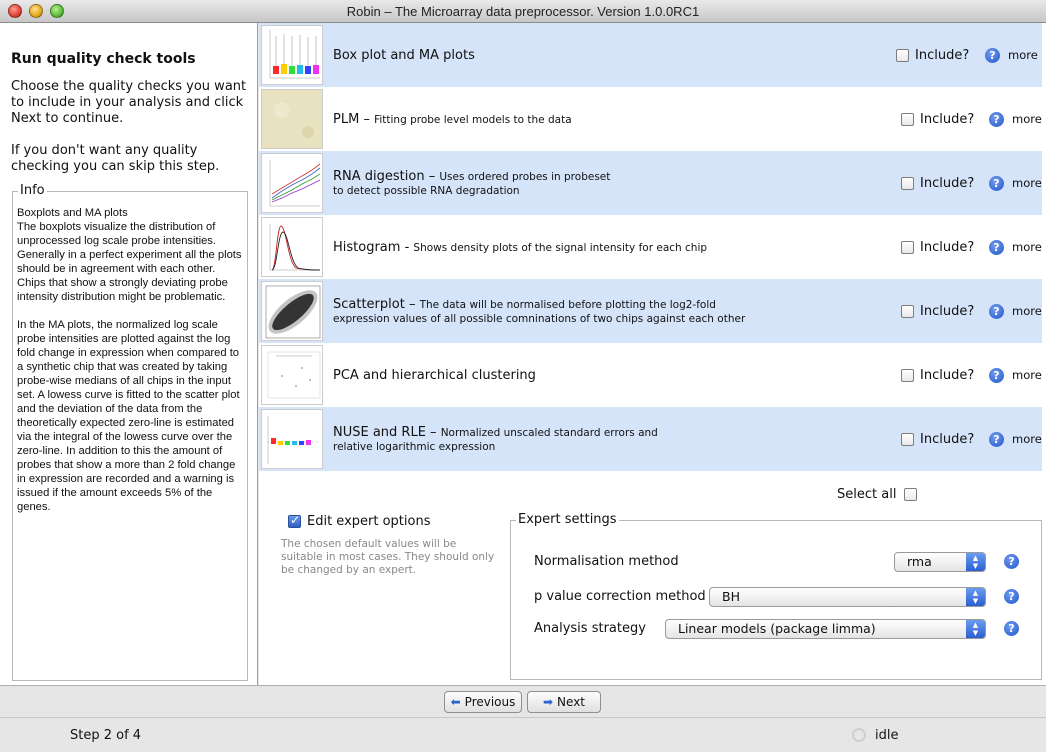 This screenshot has width=1046, height=752. I want to click on rna-digestion-thumbnail, so click(292, 183).